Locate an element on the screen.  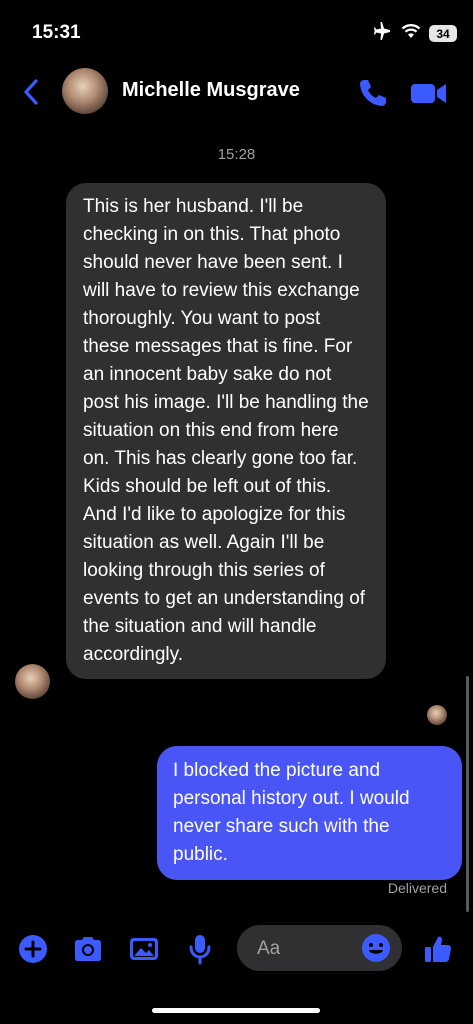
thumbs-up-icon is located at coordinates (438, 949).